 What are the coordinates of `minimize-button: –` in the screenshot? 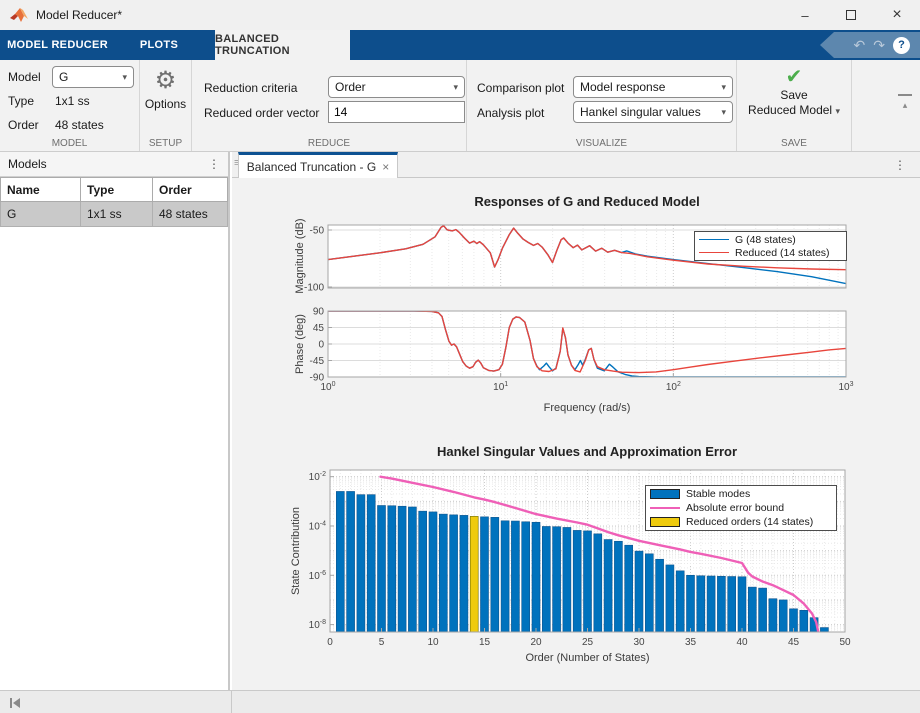 It's located at (805, 15).